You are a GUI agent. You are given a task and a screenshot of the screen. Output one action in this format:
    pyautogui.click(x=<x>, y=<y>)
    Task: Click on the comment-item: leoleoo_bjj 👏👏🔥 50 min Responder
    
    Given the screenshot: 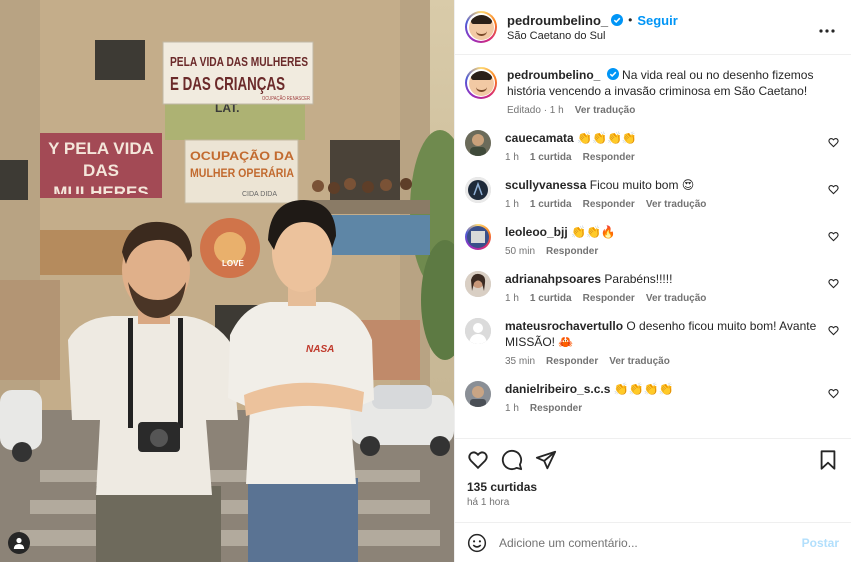 What is the action you would take?
    pyautogui.click(x=652, y=240)
    